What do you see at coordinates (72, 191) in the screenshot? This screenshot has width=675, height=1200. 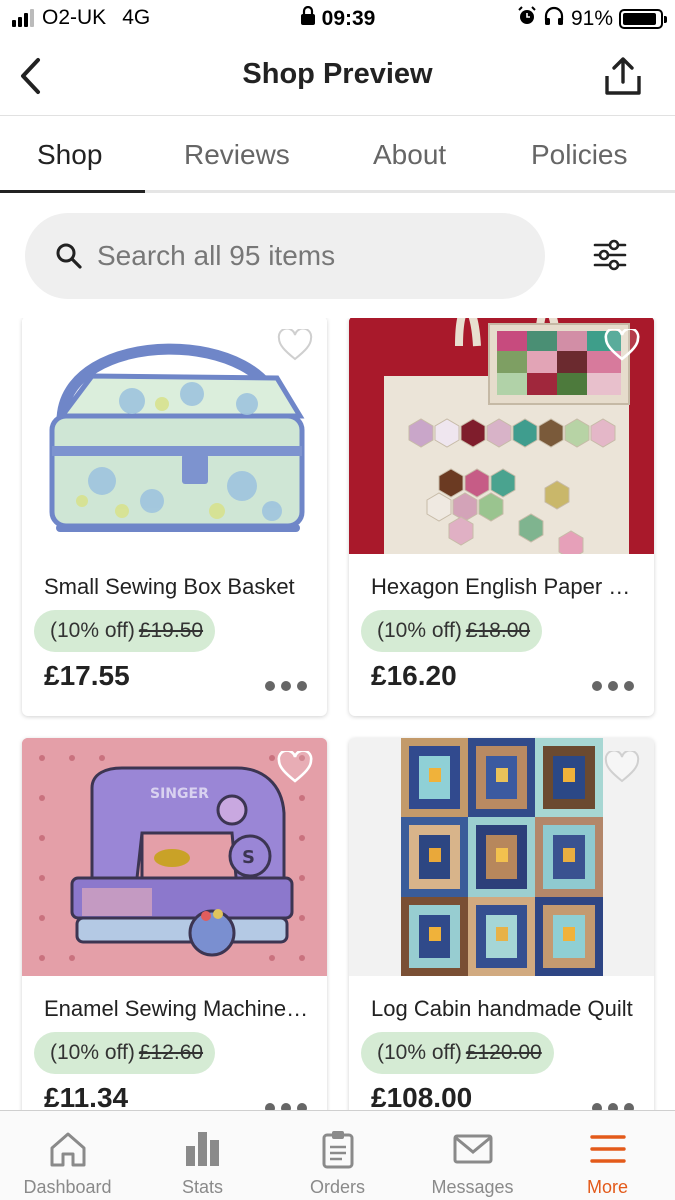 I see `active-tab-indicator` at bounding box center [72, 191].